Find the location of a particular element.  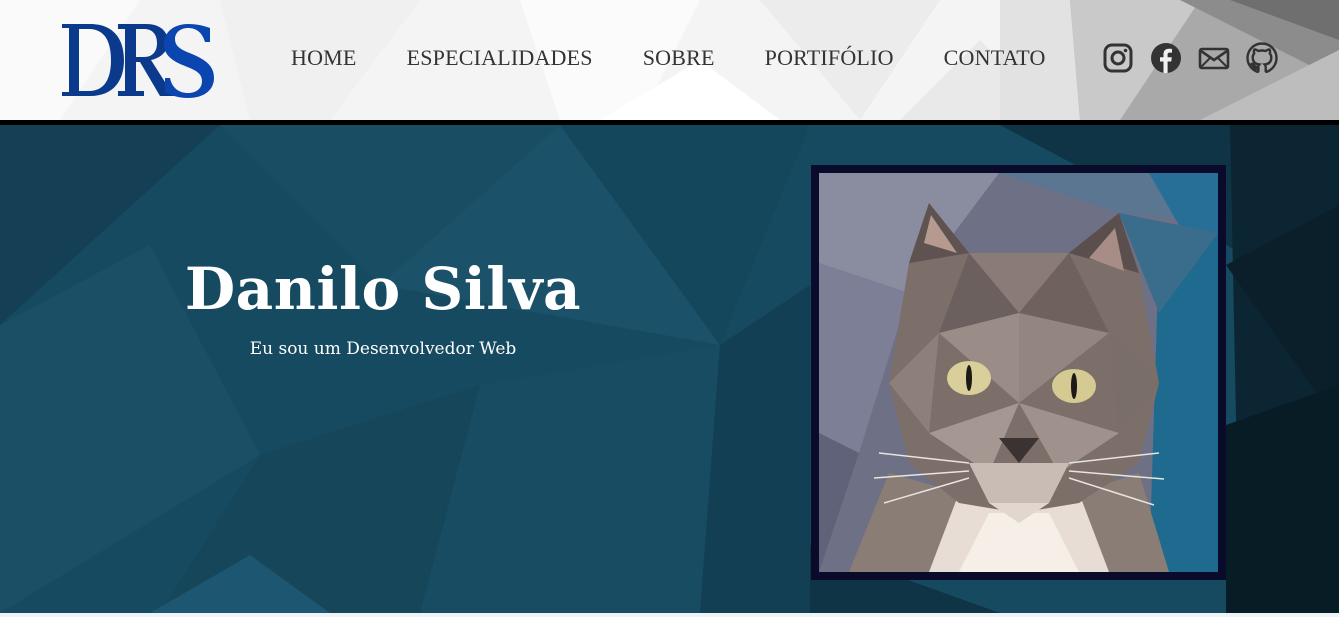

drs-logo-mark is located at coordinates (138, 61).